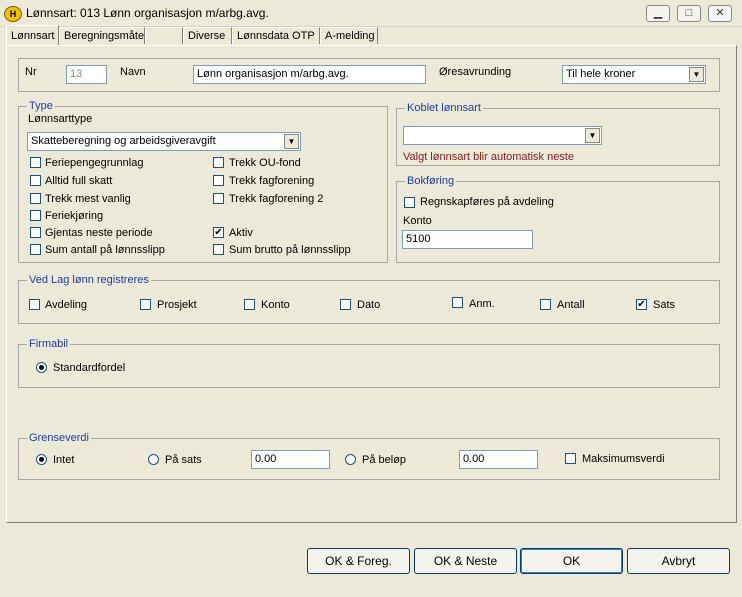  Describe the element at coordinates (74, 216) in the screenshot. I see `feriekjoring-label: Feriekjøring` at that location.